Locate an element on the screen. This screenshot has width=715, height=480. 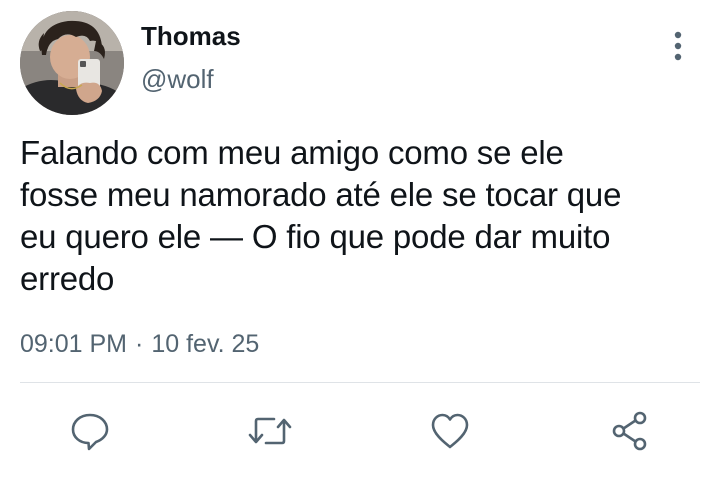
heart-icon is located at coordinates (450, 431).